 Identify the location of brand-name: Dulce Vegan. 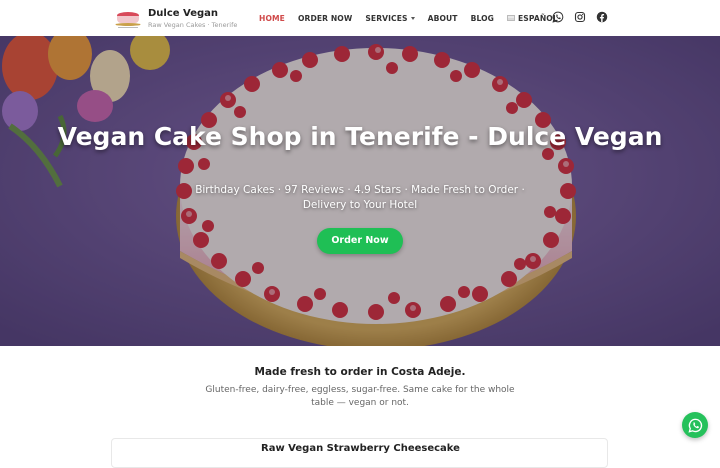
(183, 13).